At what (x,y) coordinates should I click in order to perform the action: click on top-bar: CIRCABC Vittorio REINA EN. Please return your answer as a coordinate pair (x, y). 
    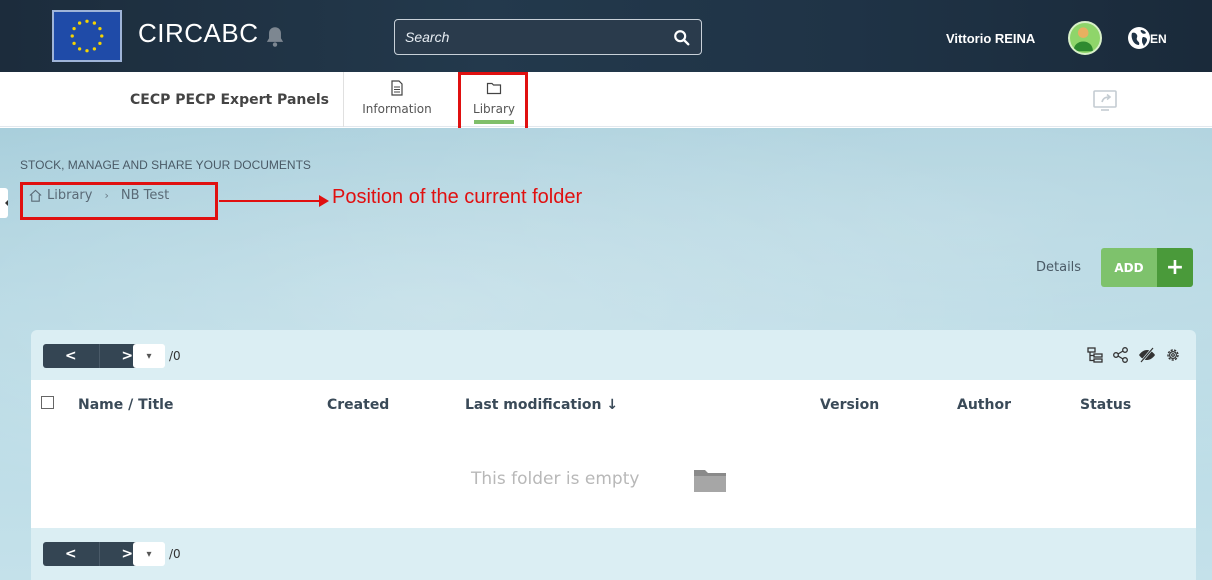
    Looking at the image, I should click on (606, 36).